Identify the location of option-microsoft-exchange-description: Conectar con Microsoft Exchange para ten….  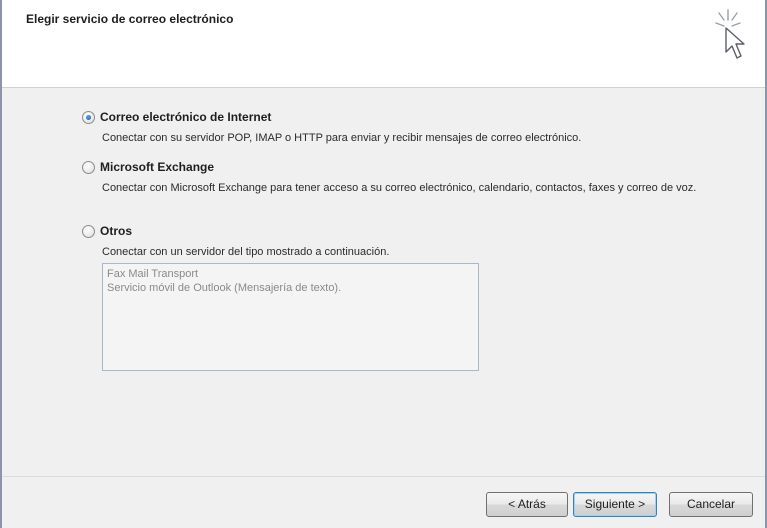
(399, 188).